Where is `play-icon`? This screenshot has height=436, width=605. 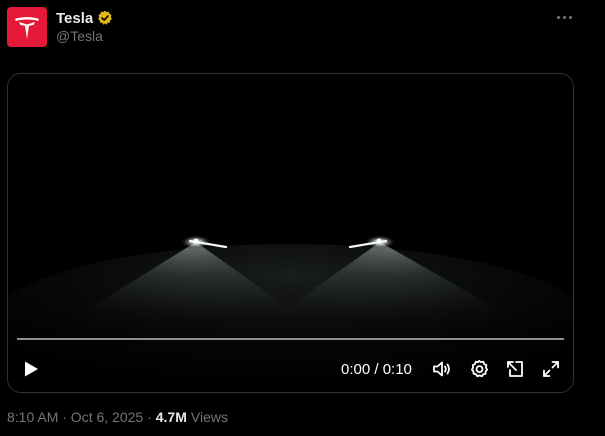 play-icon is located at coordinates (31, 369).